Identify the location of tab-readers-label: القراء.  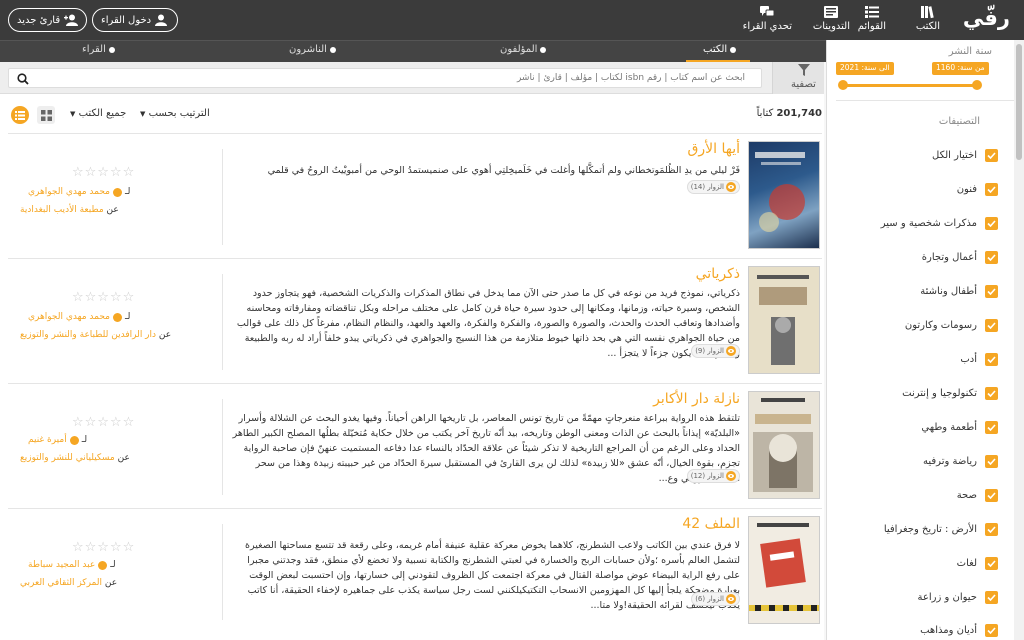
(94, 49).